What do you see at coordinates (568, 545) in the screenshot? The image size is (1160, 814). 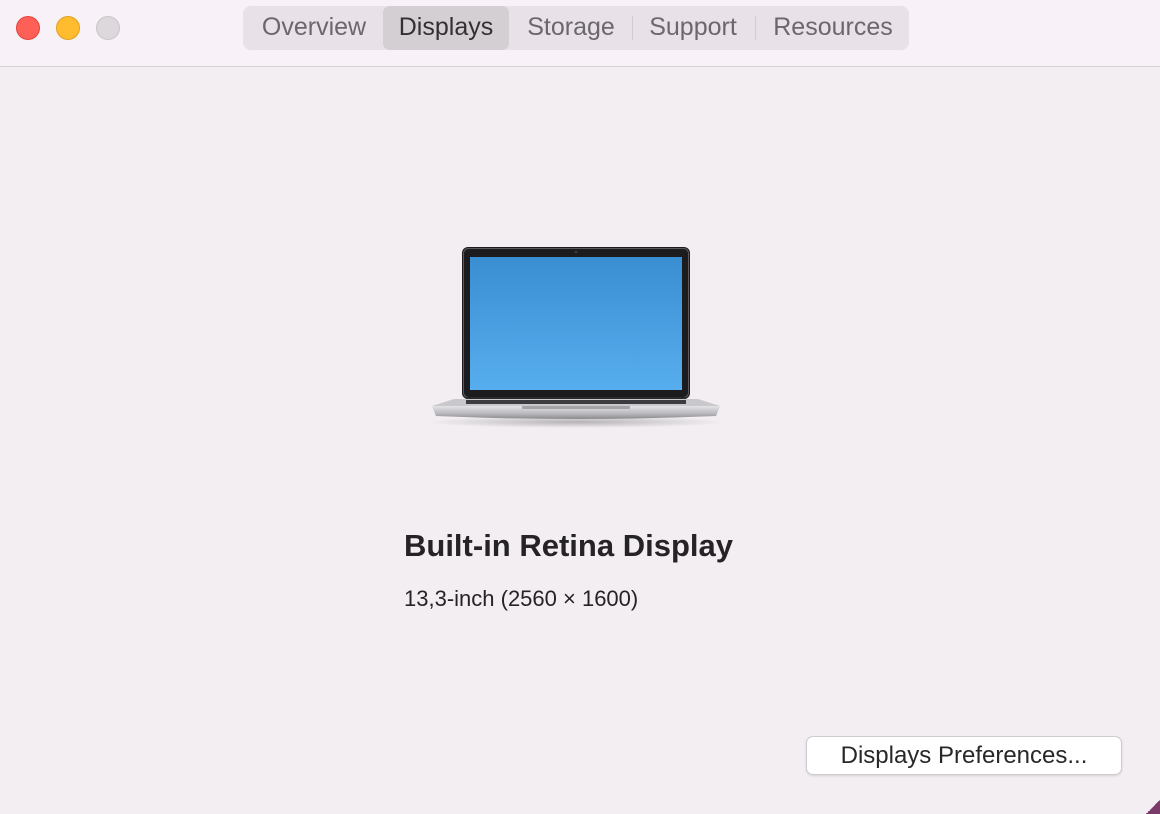 I see `display-name: Built-in Retina Display` at bounding box center [568, 545].